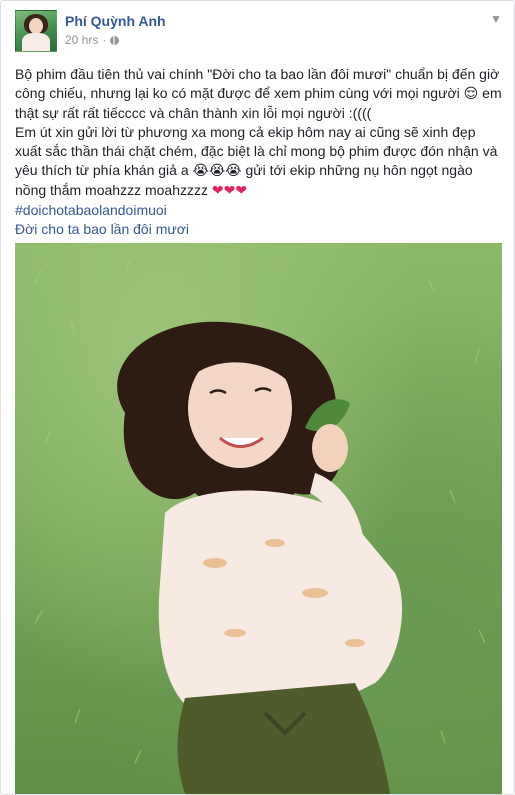 Image resolution: width=515 pixels, height=795 pixels. What do you see at coordinates (260, 31) in the screenshot?
I see `post-header: Phí Quỳnh Anh 20 hrs · ▼` at bounding box center [260, 31].